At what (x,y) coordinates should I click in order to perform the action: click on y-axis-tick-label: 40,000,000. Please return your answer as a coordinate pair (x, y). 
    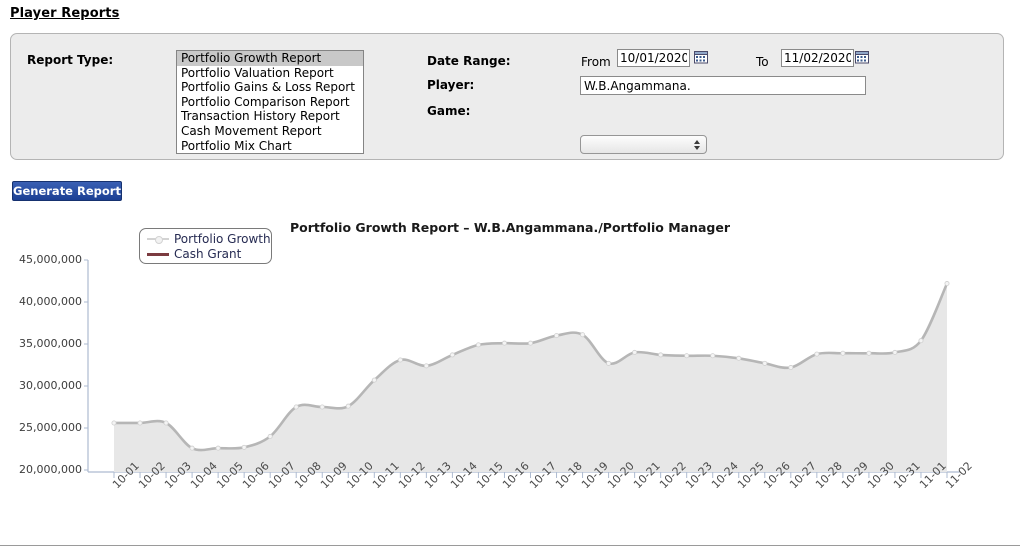
    Looking at the image, I should click on (50, 301).